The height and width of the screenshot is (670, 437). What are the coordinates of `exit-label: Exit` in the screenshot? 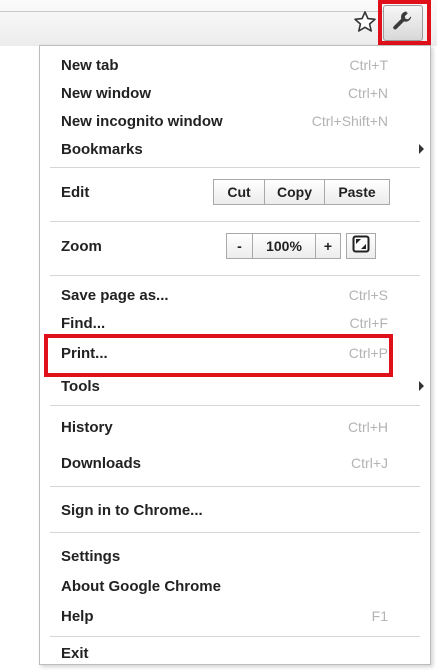 It's located at (75, 653).